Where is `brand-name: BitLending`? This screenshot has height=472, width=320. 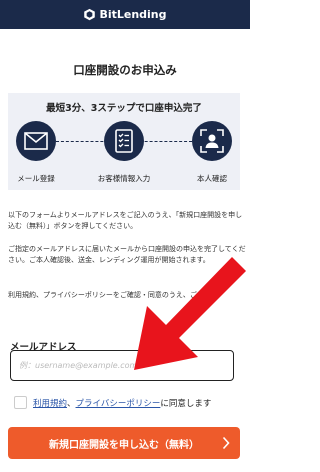
brand-name: BitLending is located at coordinates (133, 14).